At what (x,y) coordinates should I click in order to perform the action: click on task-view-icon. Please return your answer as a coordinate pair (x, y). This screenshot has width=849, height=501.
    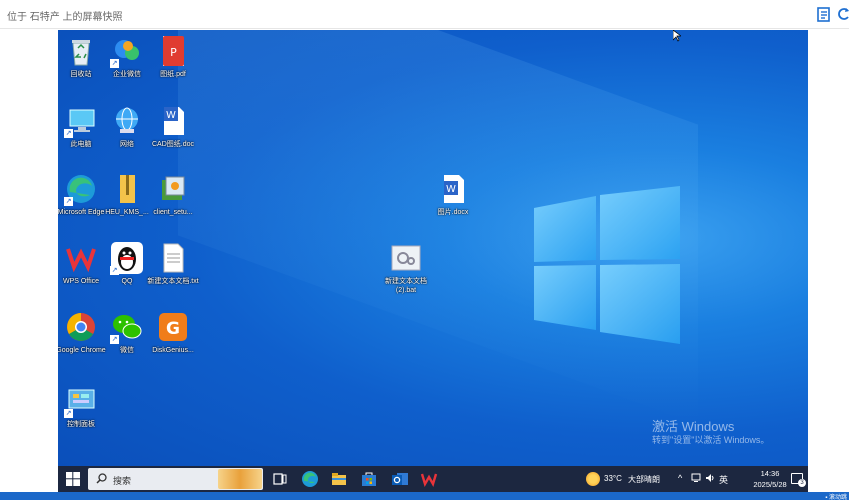
    Looking at the image, I should click on (280, 479).